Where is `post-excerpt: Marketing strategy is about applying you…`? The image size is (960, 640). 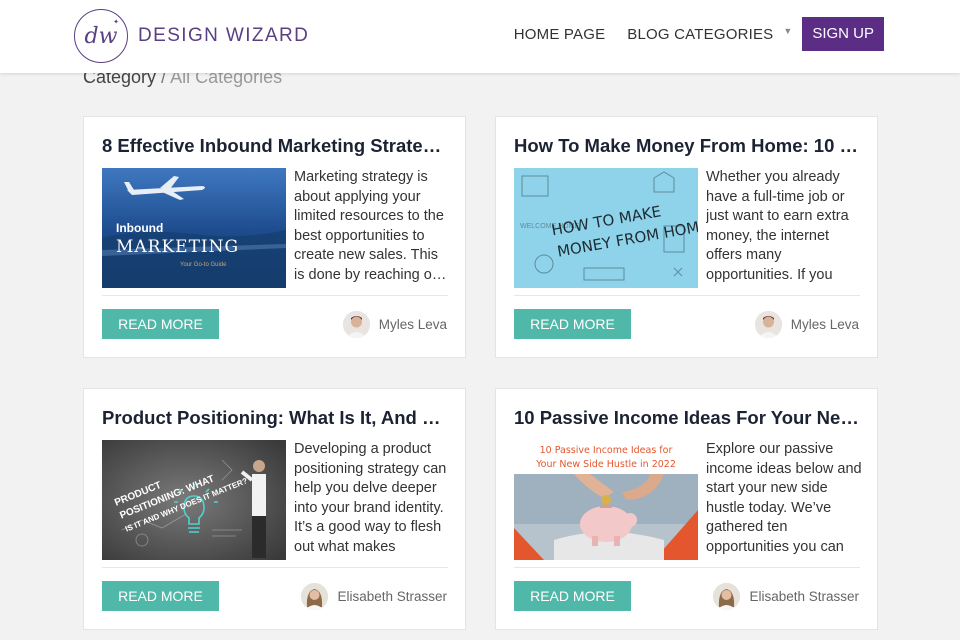 post-excerpt: Marketing strategy is about applying you… is located at coordinates (372, 227).